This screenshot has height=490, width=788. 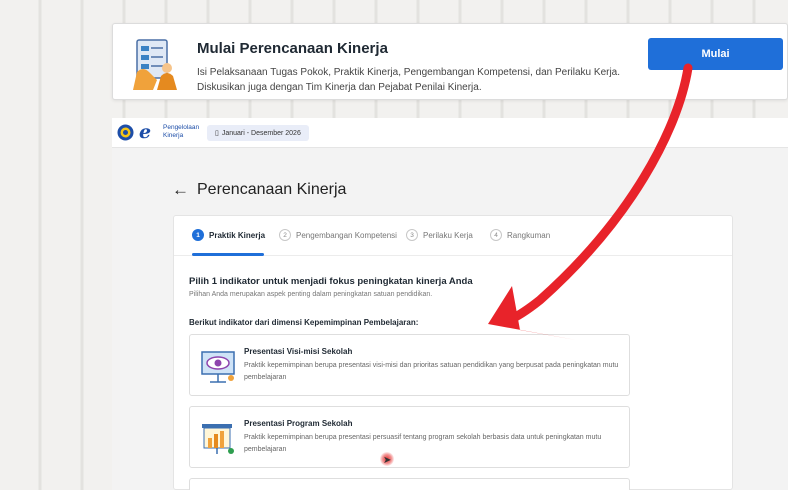 I want to click on presentation-eye-icon, so click(x=218, y=367).